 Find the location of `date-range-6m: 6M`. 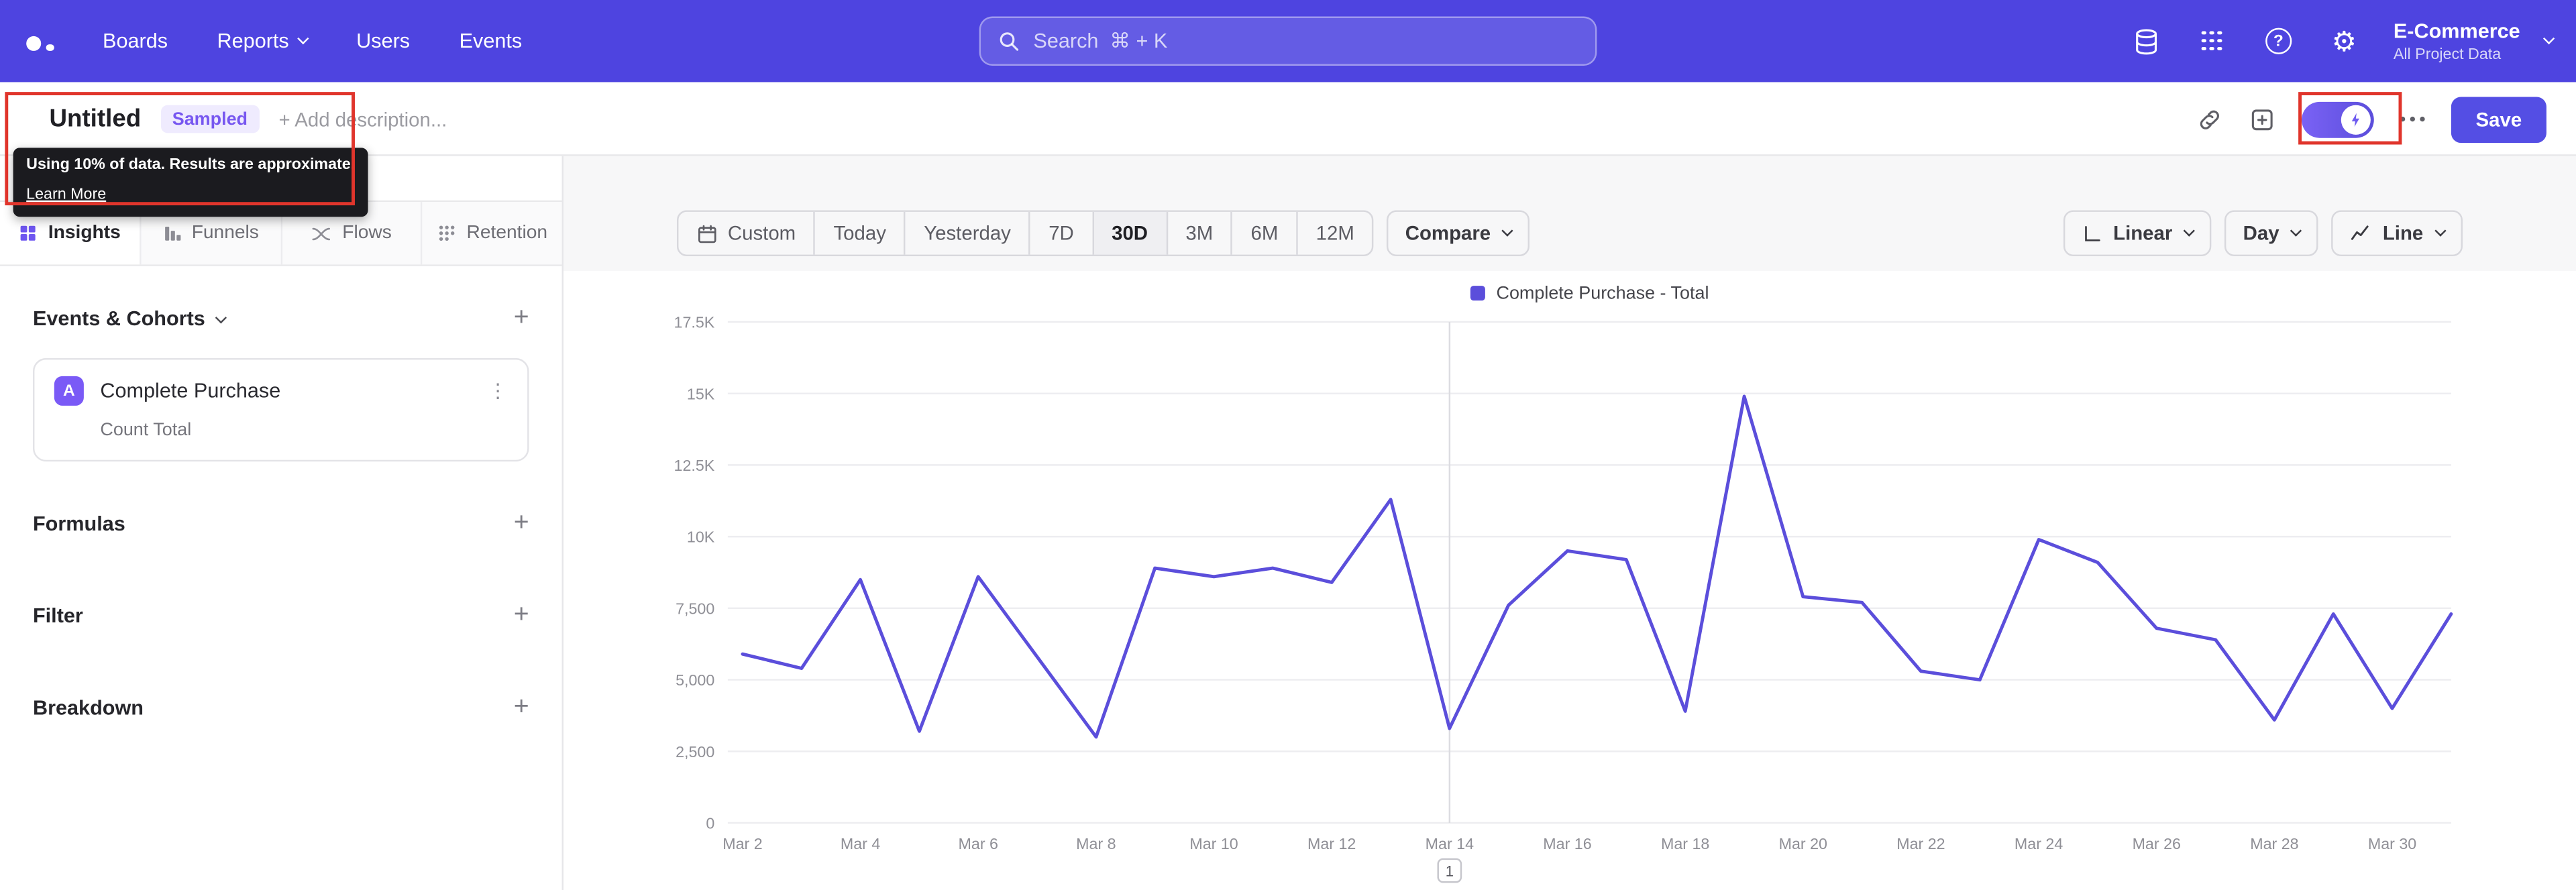

date-range-6m: 6M is located at coordinates (1265, 233).